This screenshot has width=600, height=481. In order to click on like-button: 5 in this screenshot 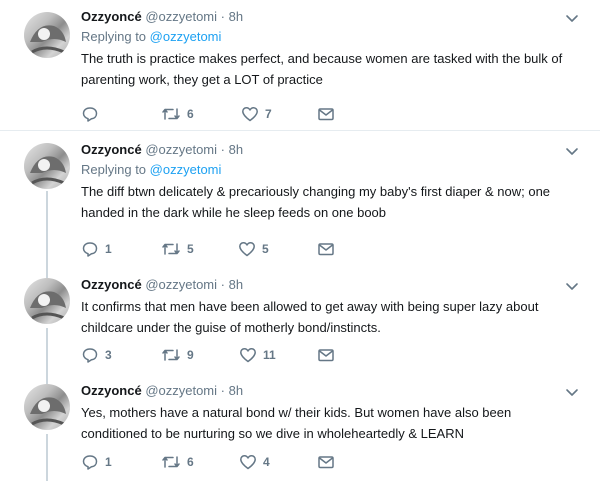, I will do `click(253, 249)`.